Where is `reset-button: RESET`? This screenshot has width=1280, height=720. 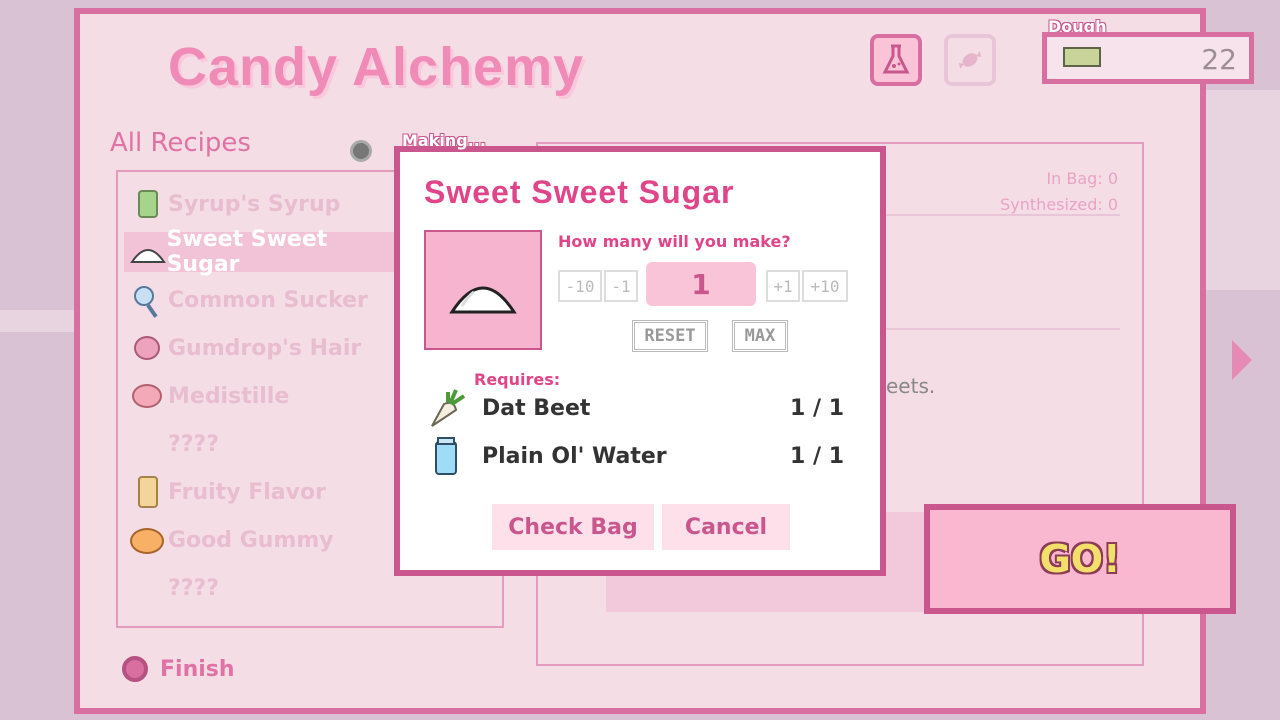
reset-button: RESET is located at coordinates (670, 336).